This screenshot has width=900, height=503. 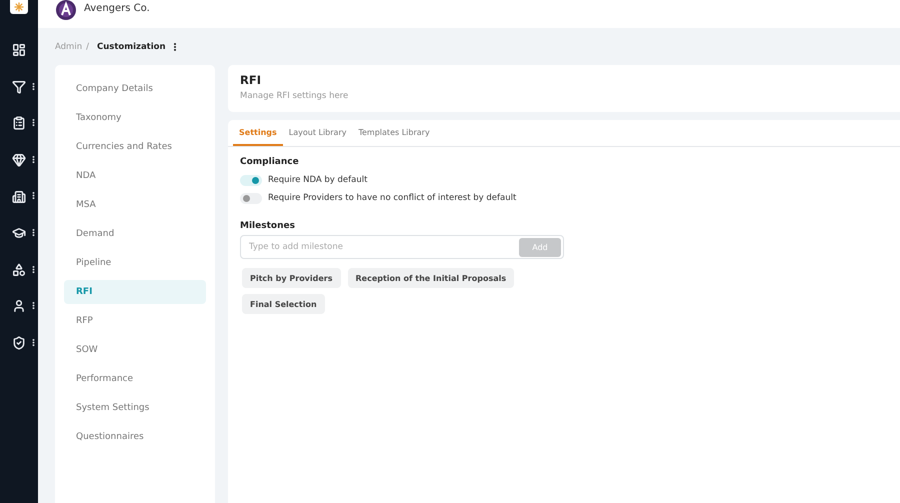 I want to click on page-title: RFI, so click(x=251, y=80).